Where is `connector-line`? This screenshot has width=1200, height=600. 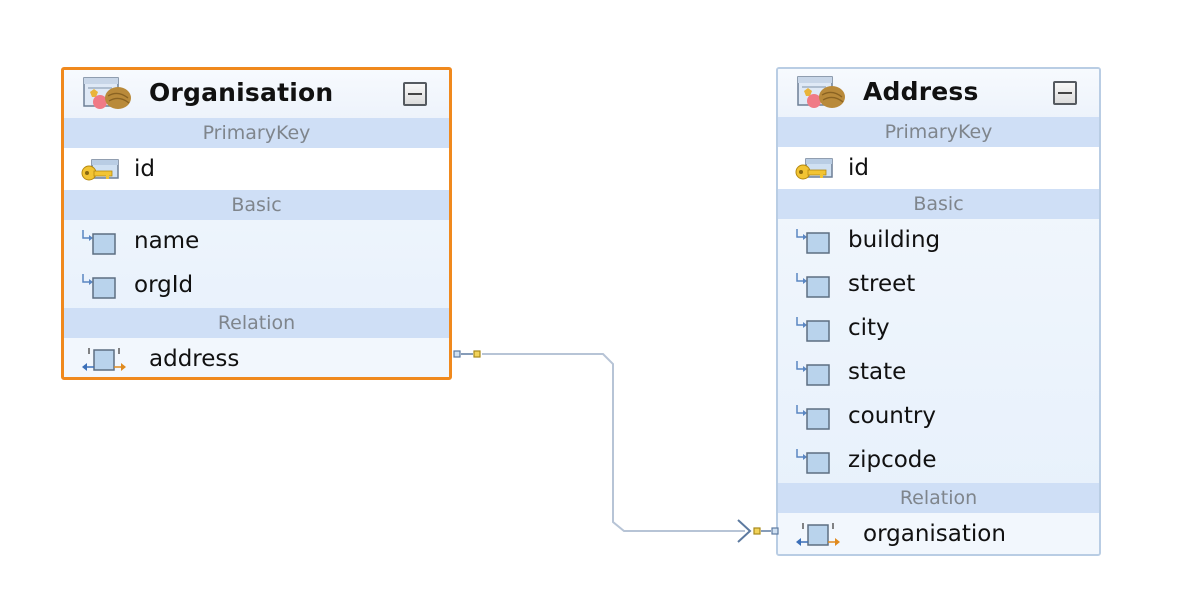 connector-line is located at coordinates (613, 442).